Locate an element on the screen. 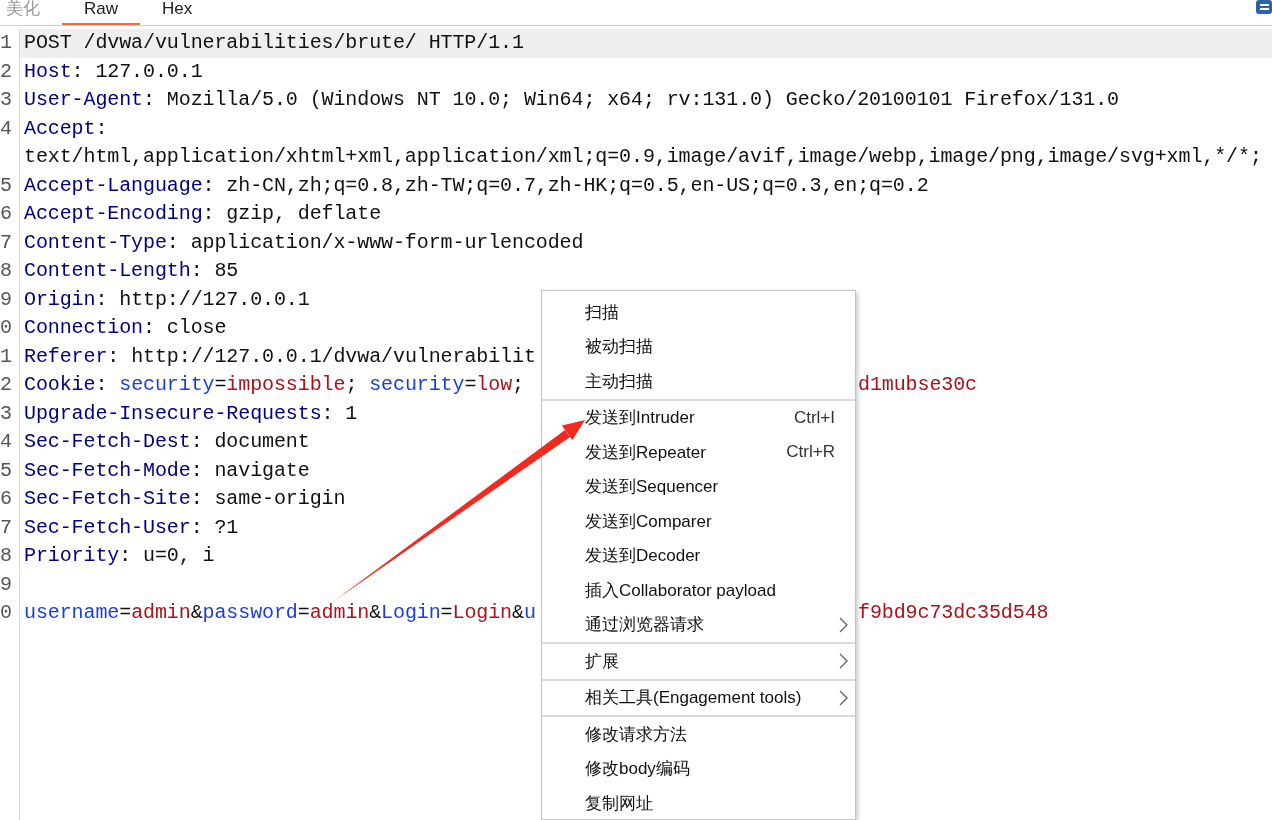 This screenshot has width=1272, height=820. menu-item: 修改body编码 is located at coordinates (698, 768).